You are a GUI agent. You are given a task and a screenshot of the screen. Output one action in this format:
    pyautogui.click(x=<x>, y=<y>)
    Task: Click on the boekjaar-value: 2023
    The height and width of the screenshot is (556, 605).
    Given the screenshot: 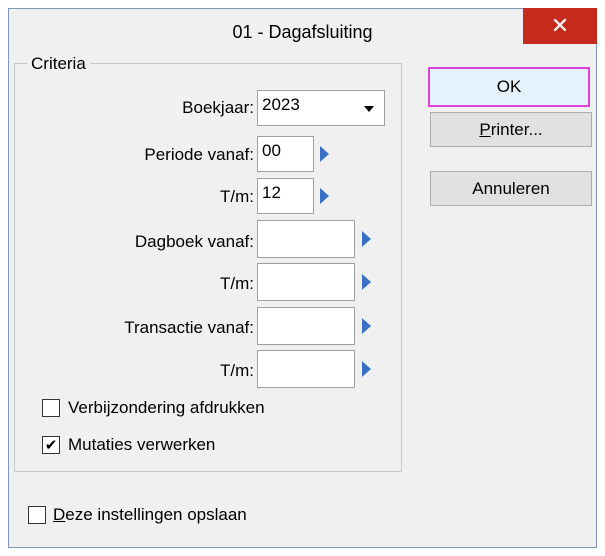 What is the action you would take?
    pyautogui.click(x=281, y=104)
    